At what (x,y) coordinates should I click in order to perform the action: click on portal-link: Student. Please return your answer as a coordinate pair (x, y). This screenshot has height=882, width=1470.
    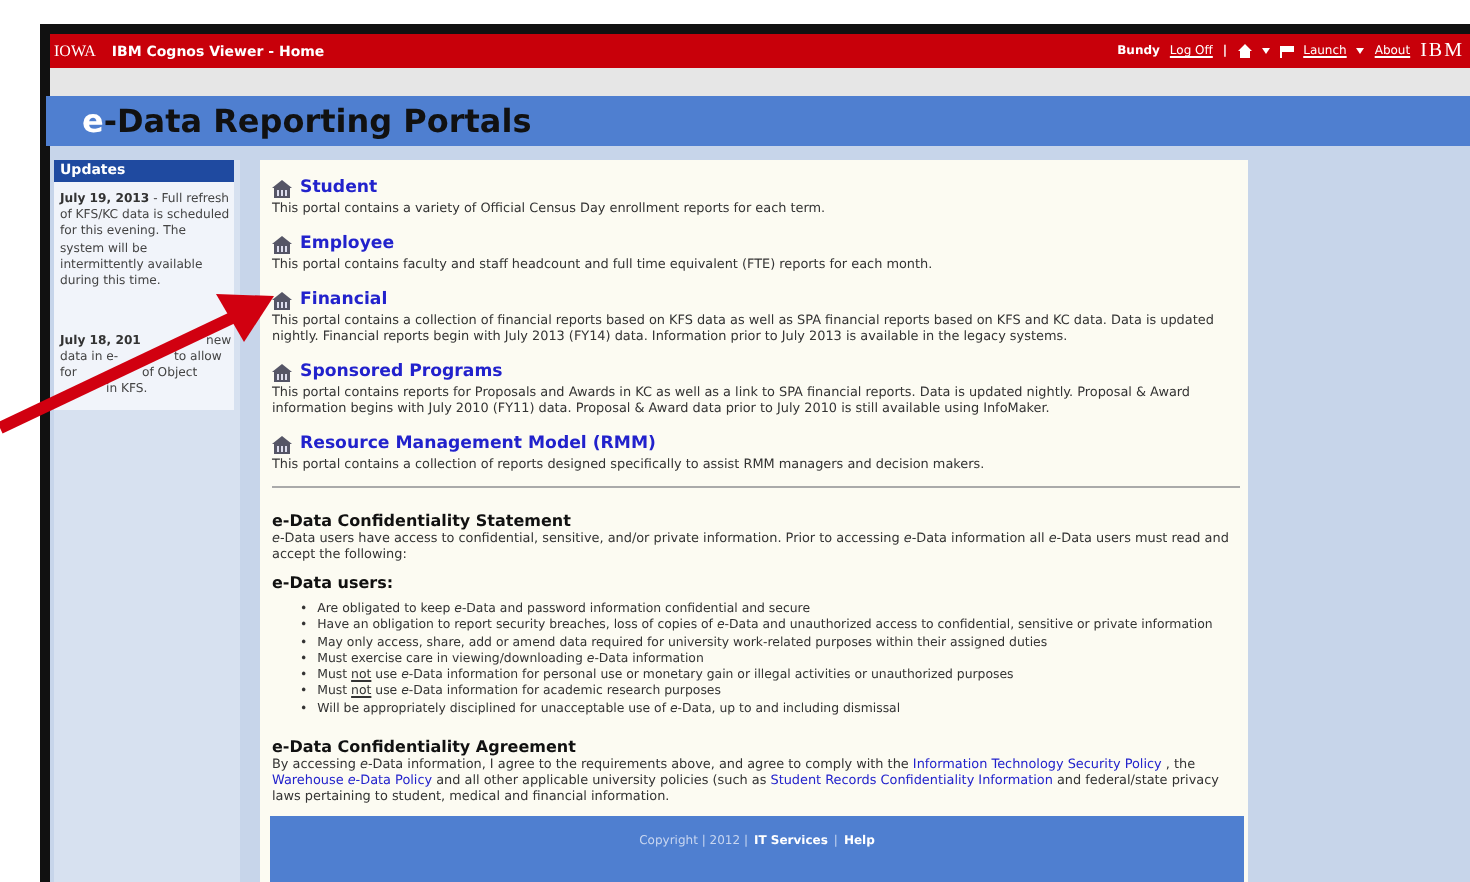
    Looking at the image, I should click on (339, 188).